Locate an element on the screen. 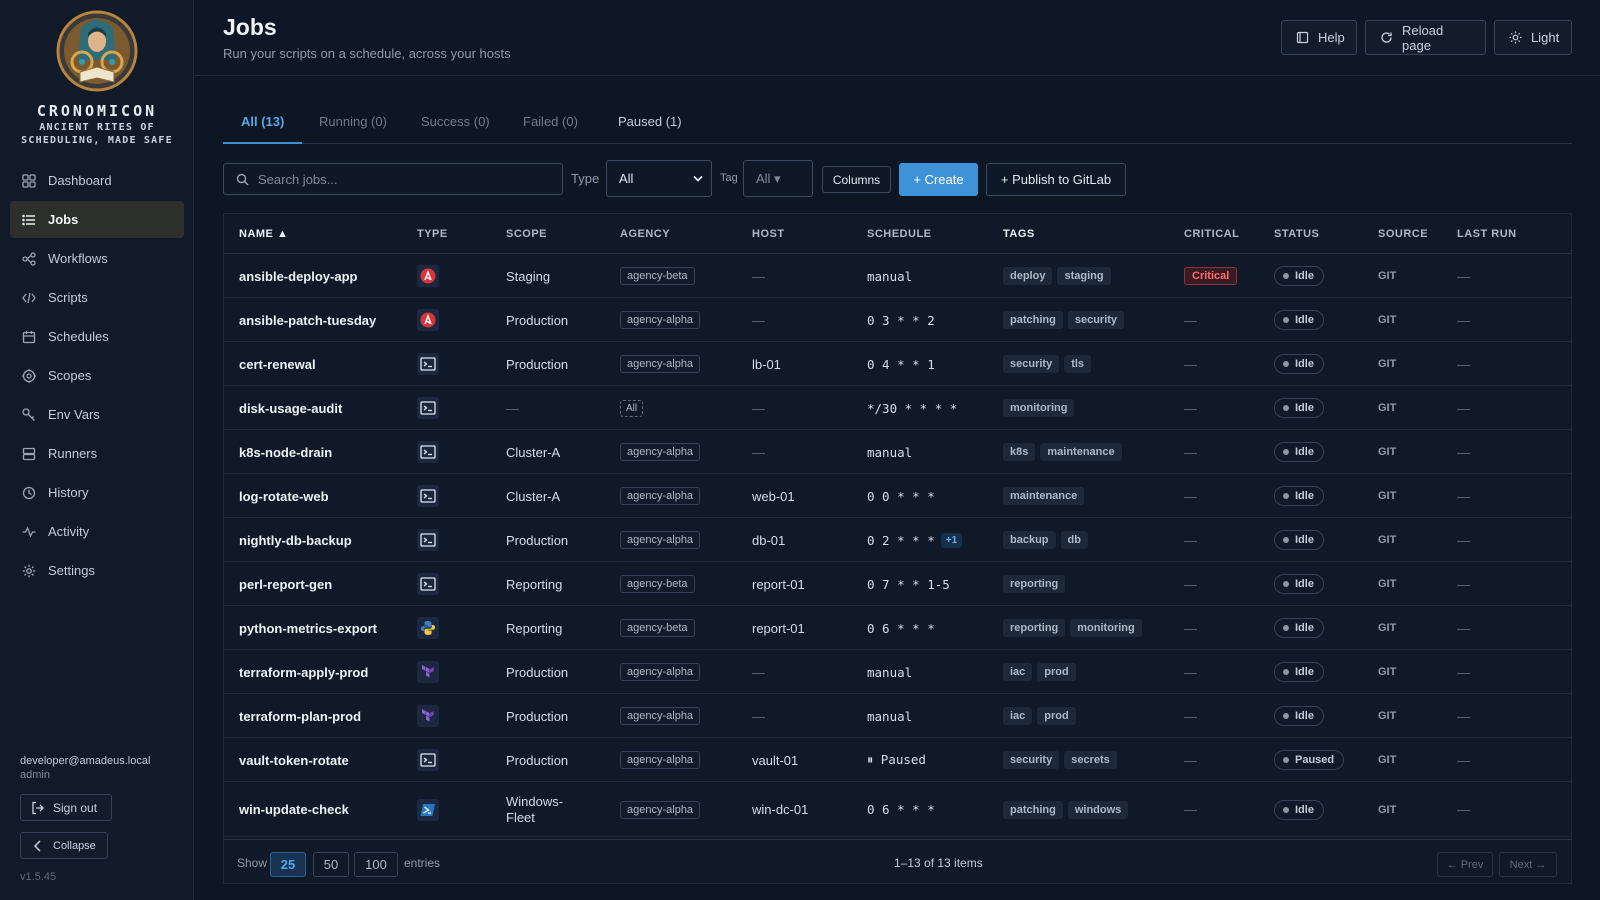  help-button: Help is located at coordinates (1319, 37).